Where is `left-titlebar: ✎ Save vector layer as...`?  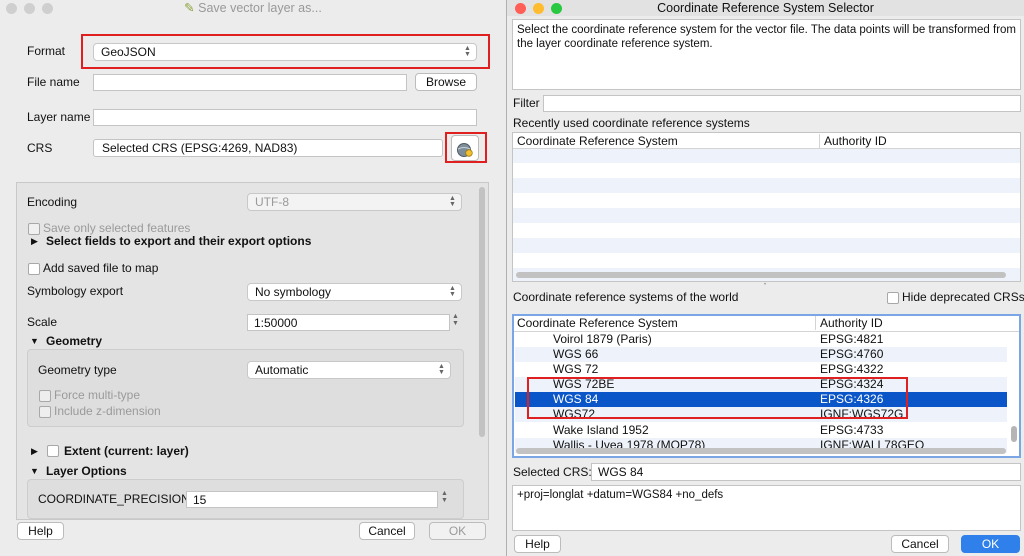
left-titlebar: ✎ Save vector layer as... is located at coordinates (253, 8).